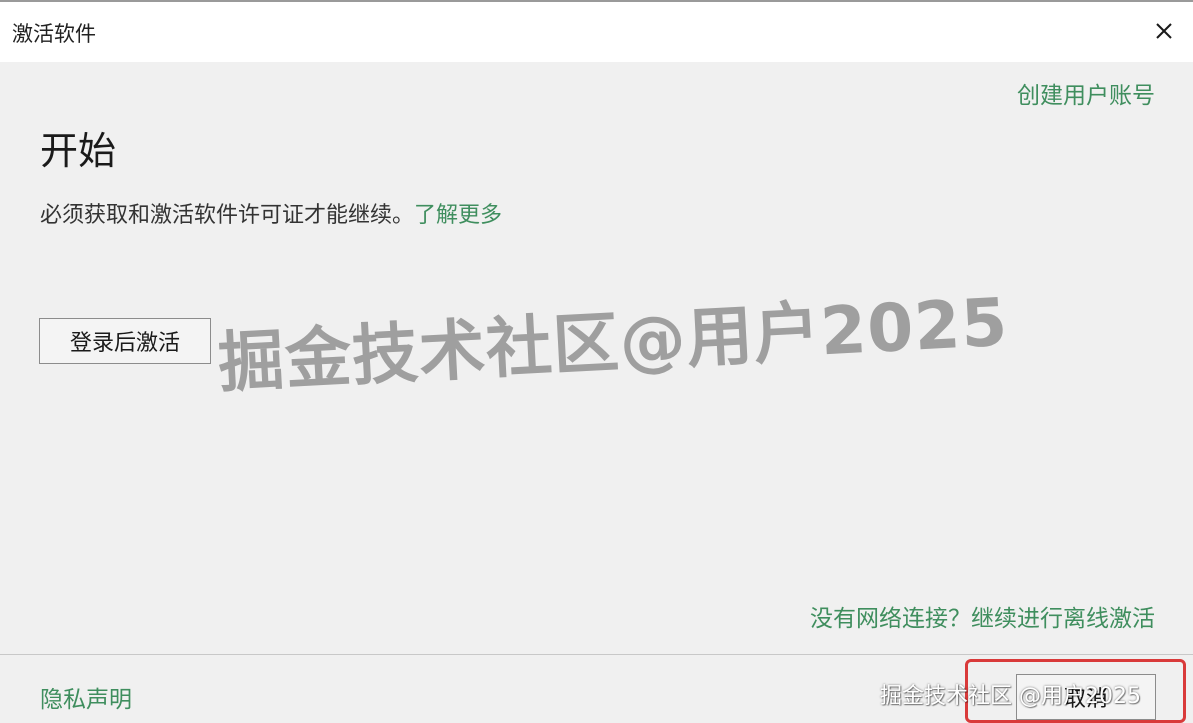  Describe the element at coordinates (596, 32) in the screenshot. I see `title-bar: 激活软件` at that location.